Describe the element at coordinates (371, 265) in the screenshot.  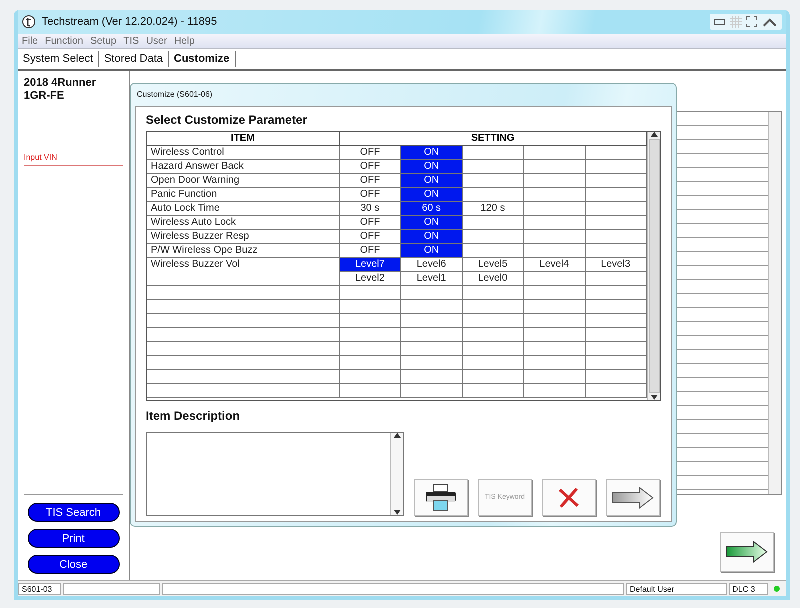
I see `option-cell: Level7` at that location.